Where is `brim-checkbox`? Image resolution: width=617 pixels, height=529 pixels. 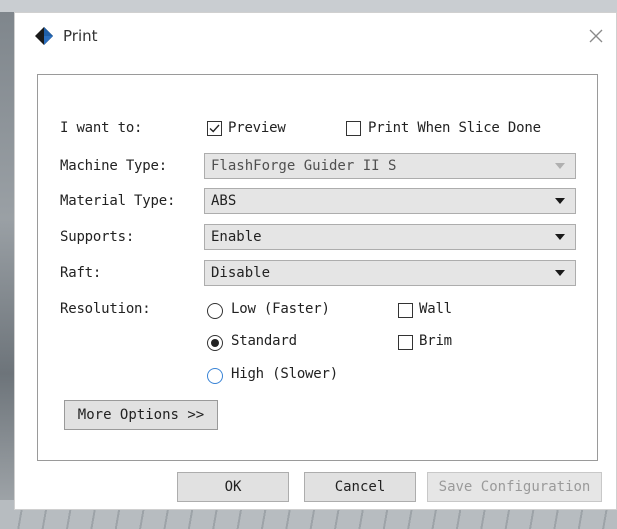
brim-checkbox is located at coordinates (405, 342).